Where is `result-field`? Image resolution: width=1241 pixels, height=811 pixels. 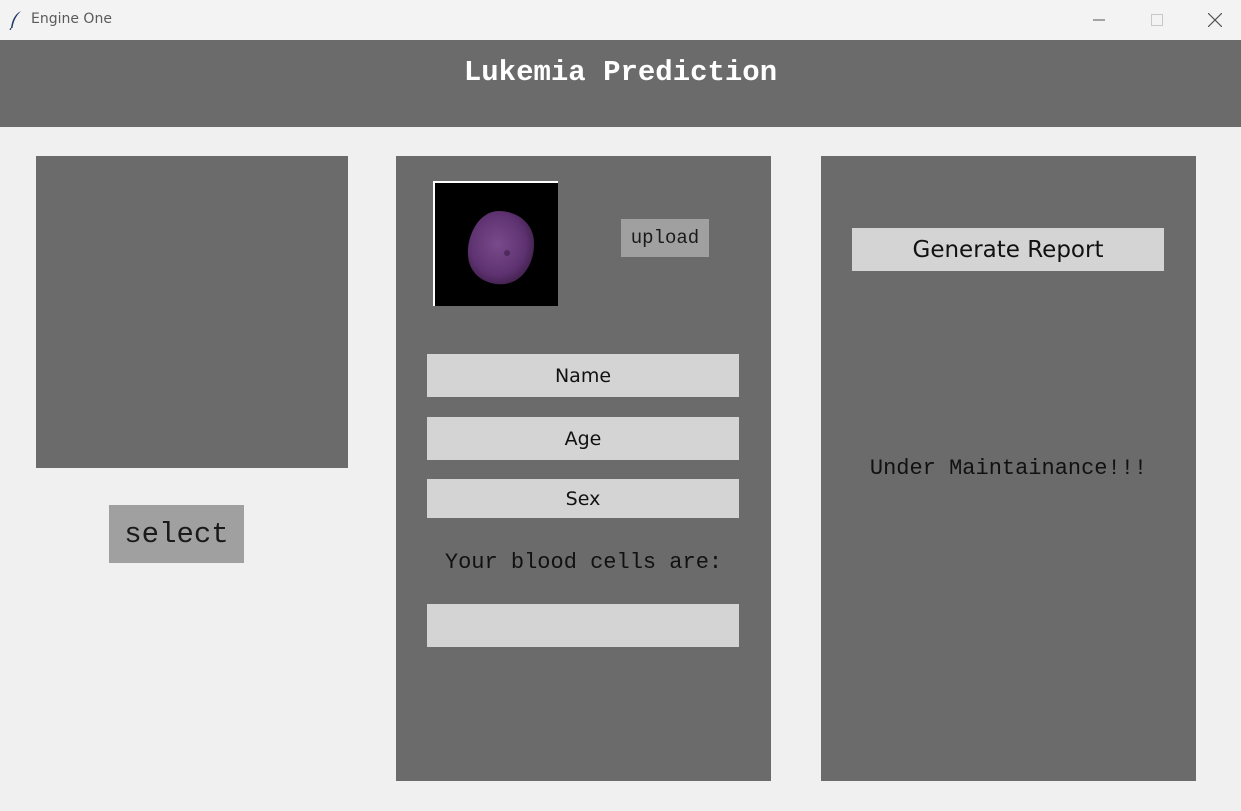
result-field is located at coordinates (583, 625).